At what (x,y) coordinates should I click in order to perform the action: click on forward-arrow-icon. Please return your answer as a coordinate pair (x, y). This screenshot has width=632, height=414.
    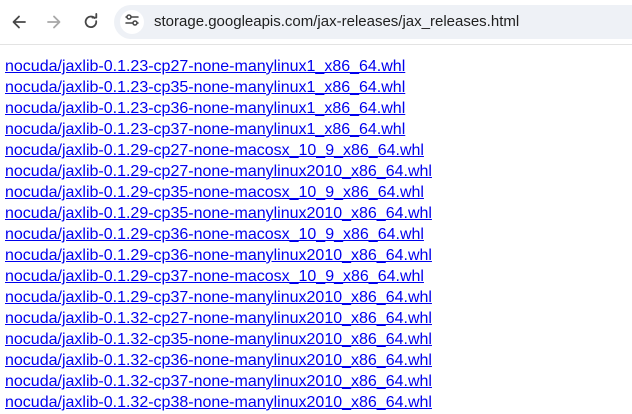
    Looking at the image, I should click on (54, 22).